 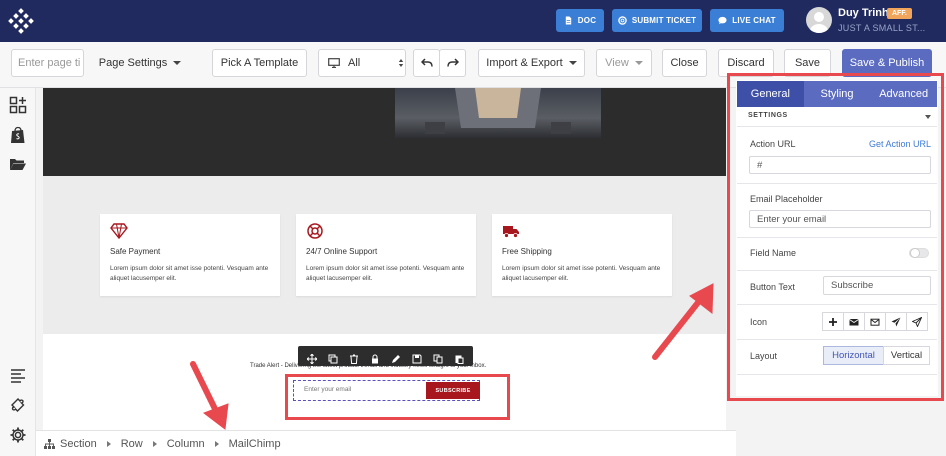 I want to click on align-left-icon, so click(x=18, y=375).